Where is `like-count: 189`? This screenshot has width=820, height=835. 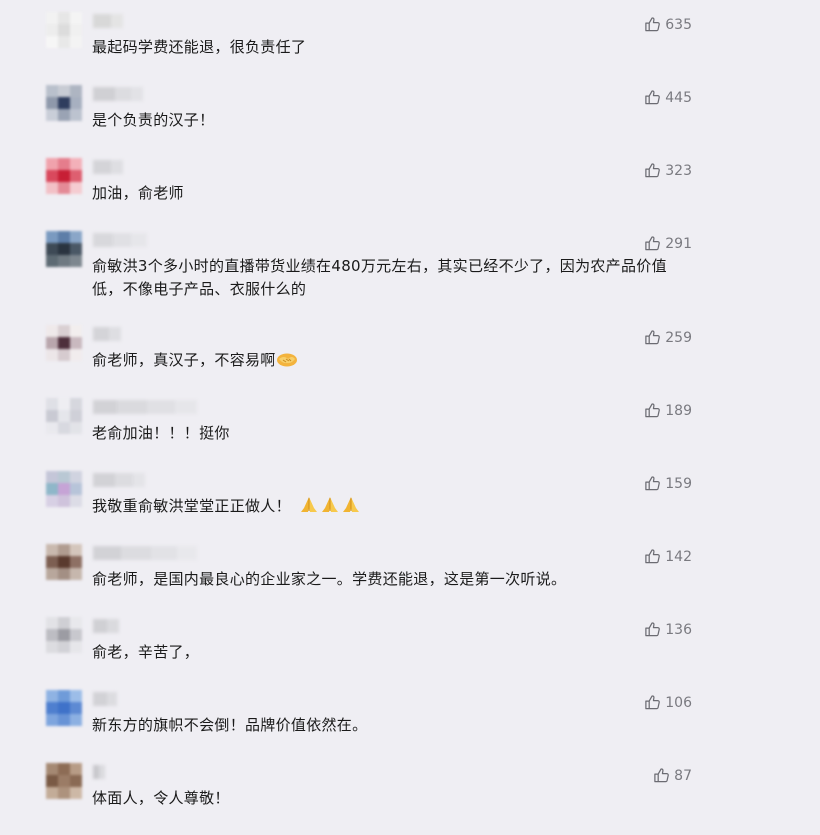 like-count: 189 is located at coordinates (678, 410).